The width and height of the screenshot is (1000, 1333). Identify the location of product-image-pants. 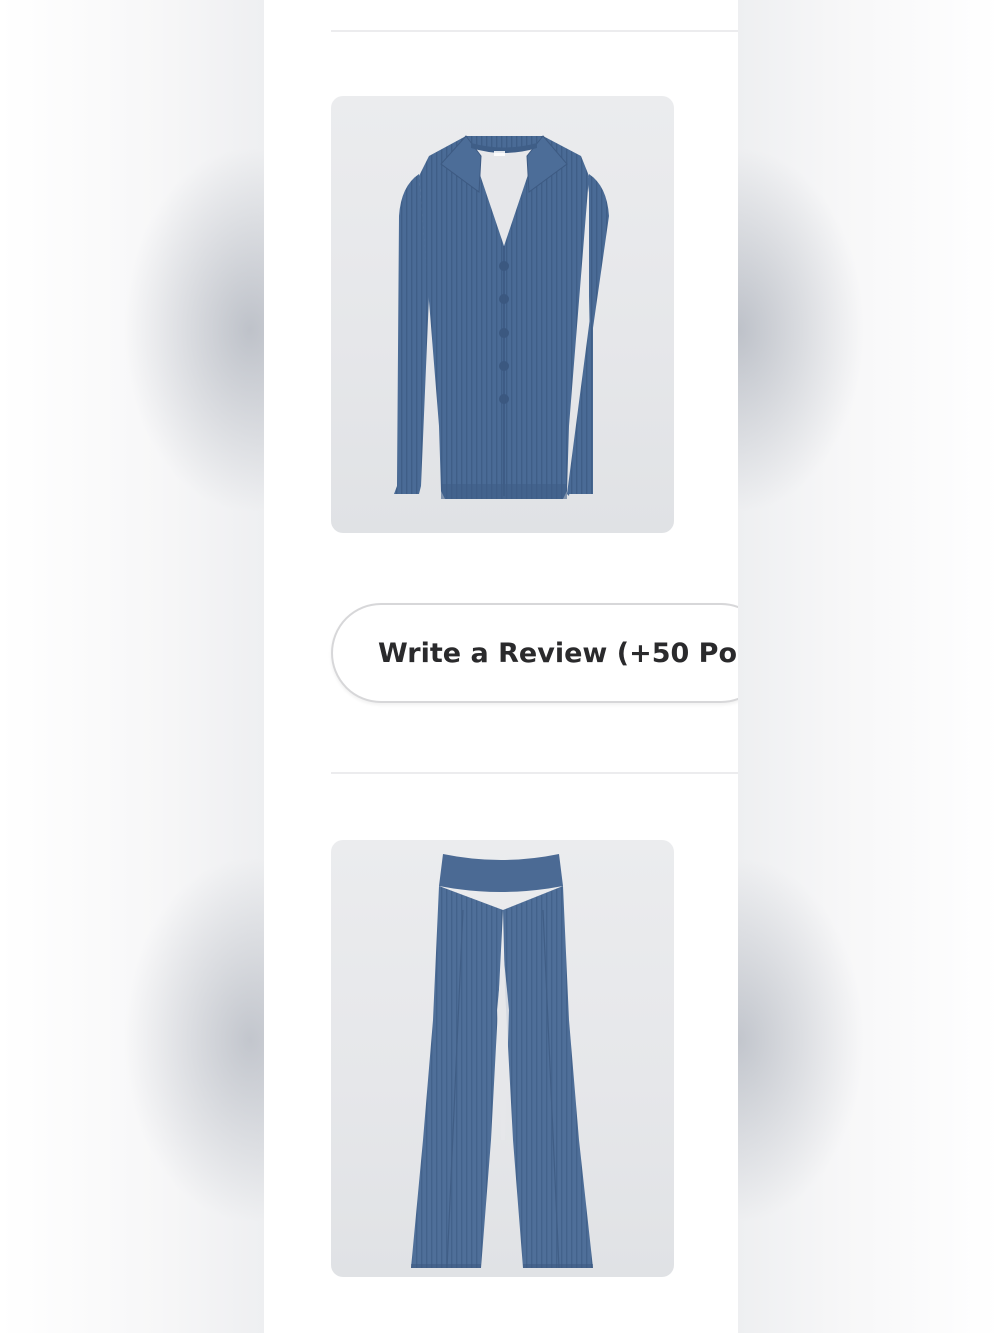
(502, 1058).